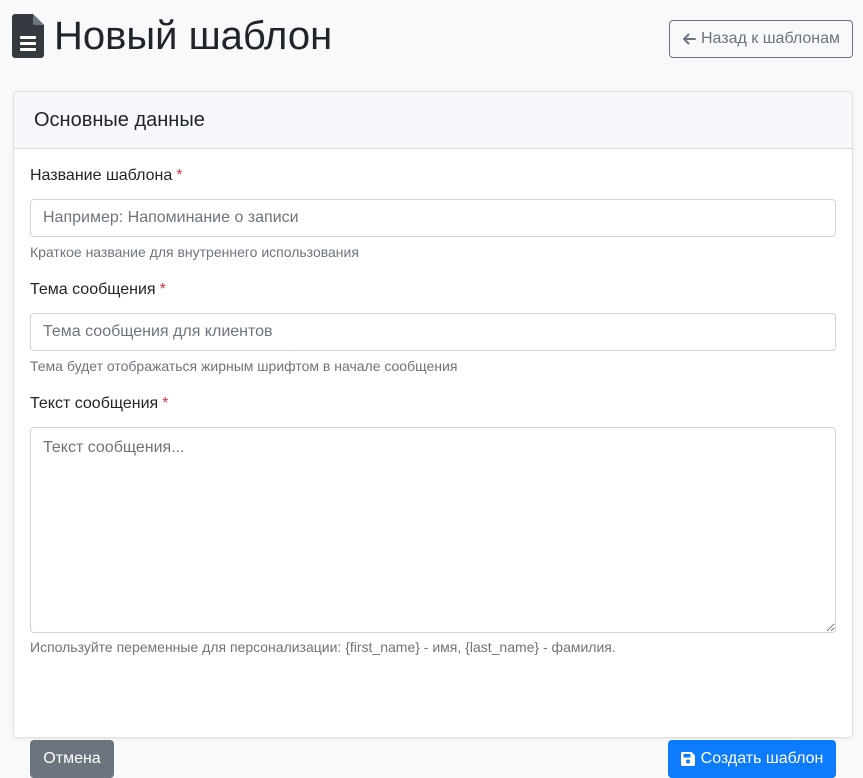  I want to click on message-text-label: Текст сообщения *, so click(99, 404).